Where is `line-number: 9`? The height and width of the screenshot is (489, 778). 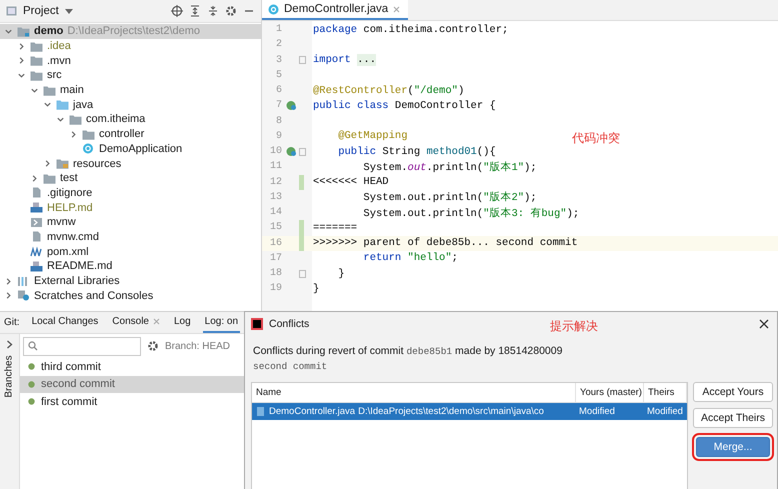 line-number: 9 is located at coordinates (279, 136).